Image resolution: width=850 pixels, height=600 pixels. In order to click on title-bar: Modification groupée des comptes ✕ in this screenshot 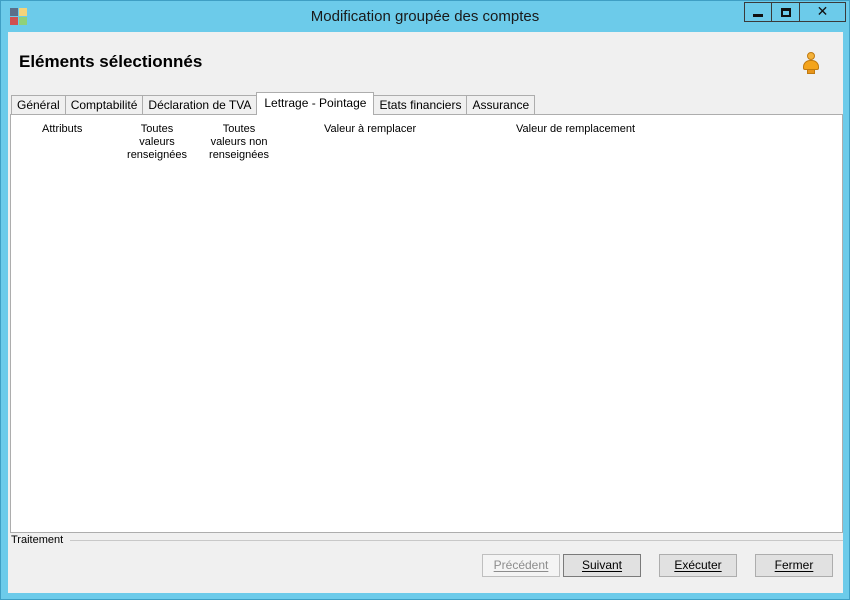, I will do `click(425, 16)`.